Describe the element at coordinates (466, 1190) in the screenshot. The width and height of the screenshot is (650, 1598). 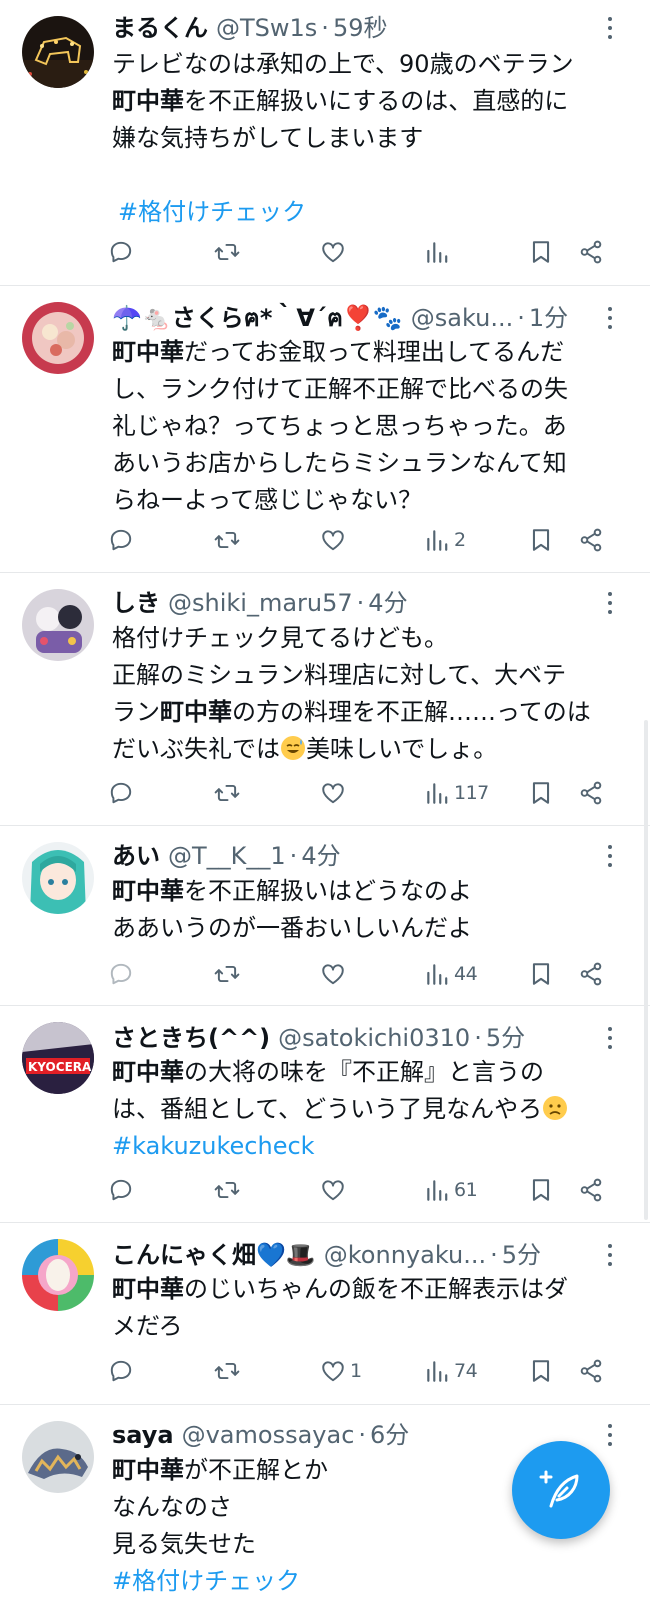
I see `views-count: 61` at that location.